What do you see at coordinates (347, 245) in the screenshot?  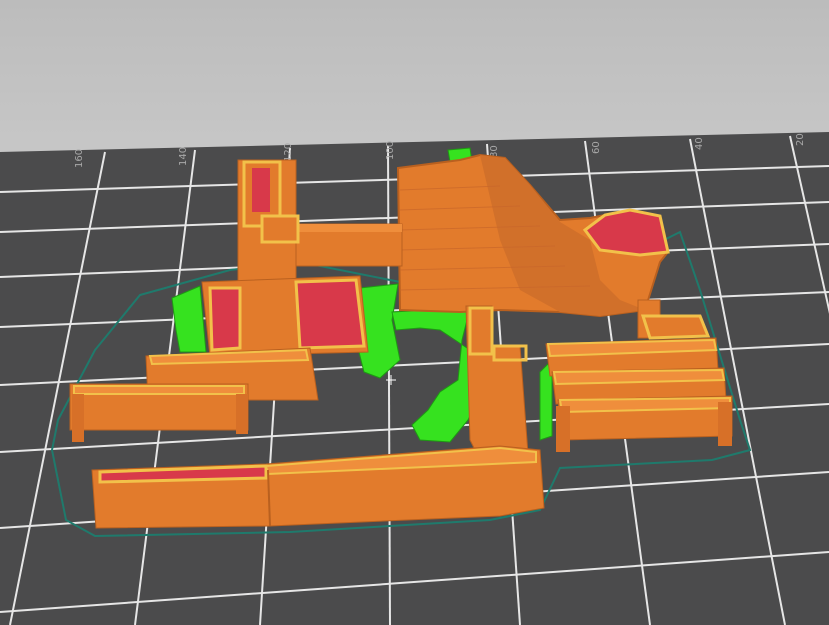 I see `connector-beam` at bounding box center [347, 245].